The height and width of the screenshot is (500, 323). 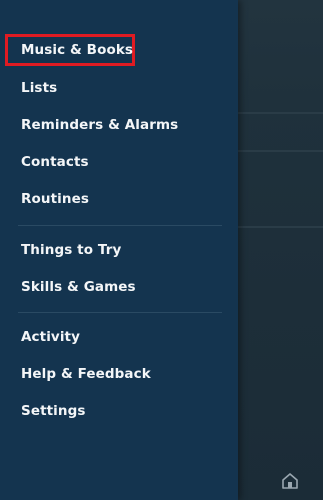 I want to click on home-icon, so click(x=290, y=481).